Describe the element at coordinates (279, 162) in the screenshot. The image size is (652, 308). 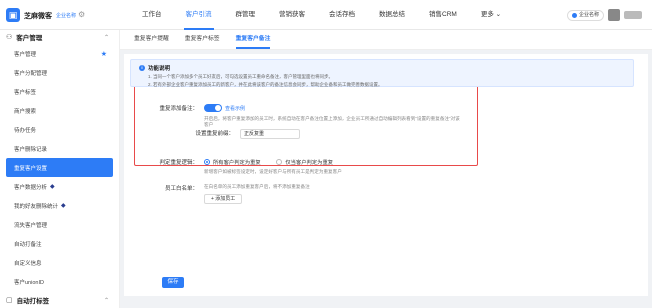
I see `radio-only-duplicate` at that location.